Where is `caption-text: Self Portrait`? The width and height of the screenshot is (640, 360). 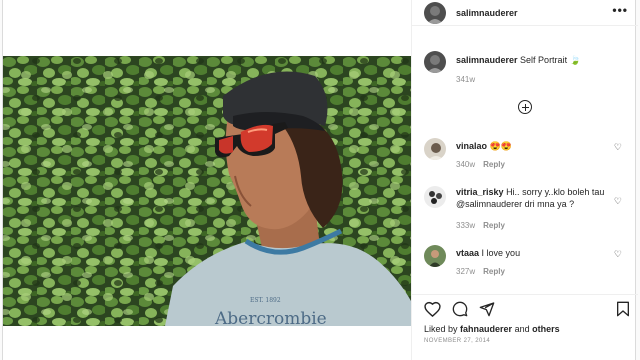
caption-text: Self Portrait is located at coordinates (544, 60).